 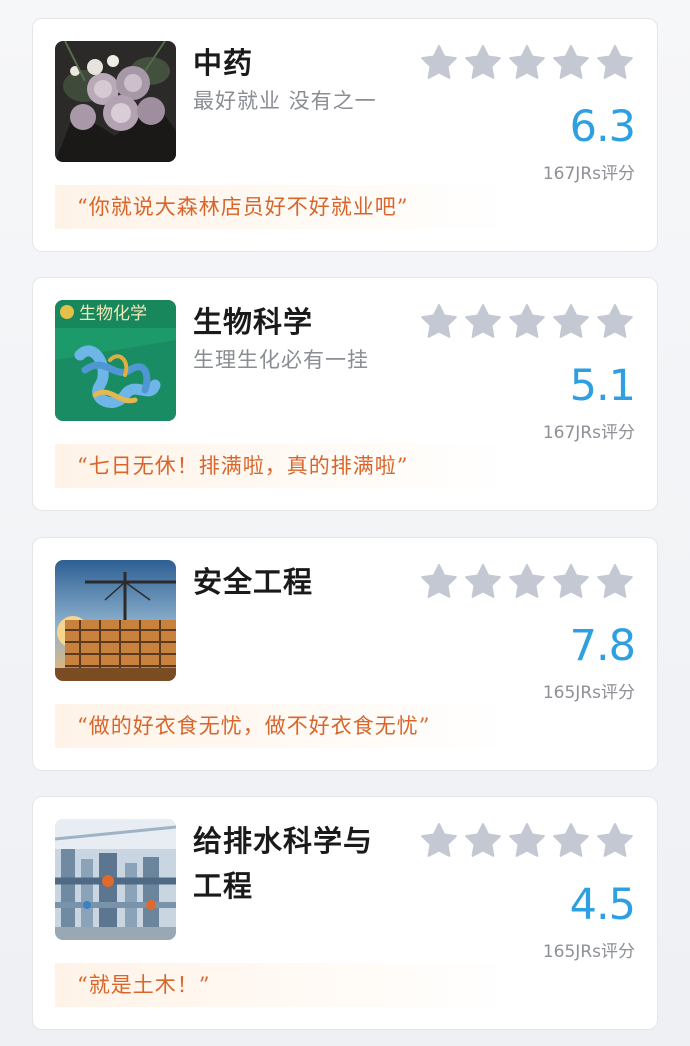 What do you see at coordinates (281, 360) in the screenshot?
I see `major-subtitle: 生理生化必有一挂` at bounding box center [281, 360].